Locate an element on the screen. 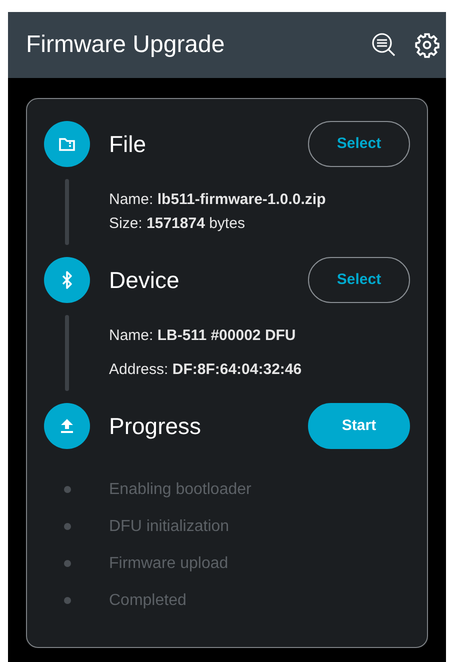  step-label: DFU initialization is located at coordinates (169, 526).